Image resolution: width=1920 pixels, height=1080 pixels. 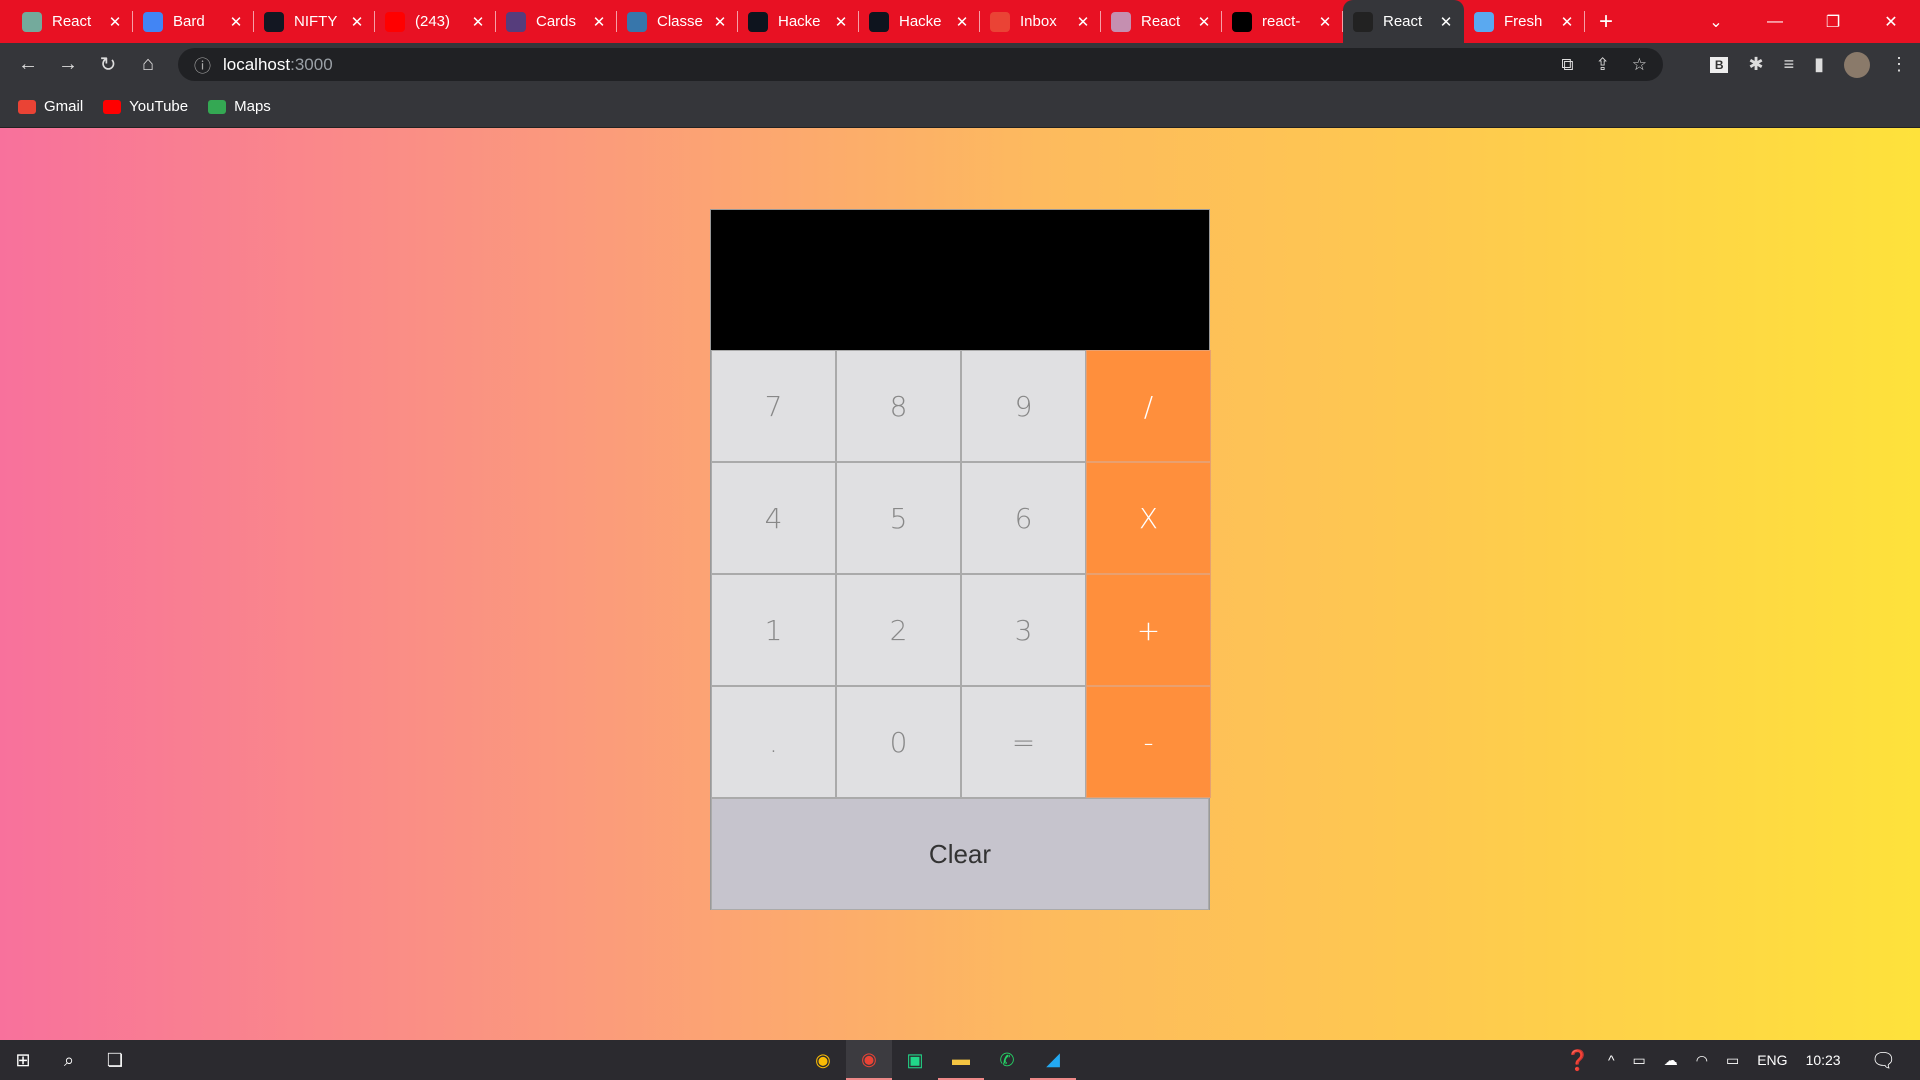 I want to click on calculator-display, so click(x=960, y=280).